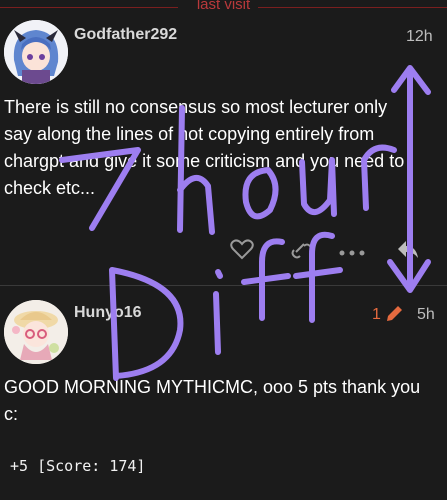  I want to click on post-time: 12h, so click(419, 37).